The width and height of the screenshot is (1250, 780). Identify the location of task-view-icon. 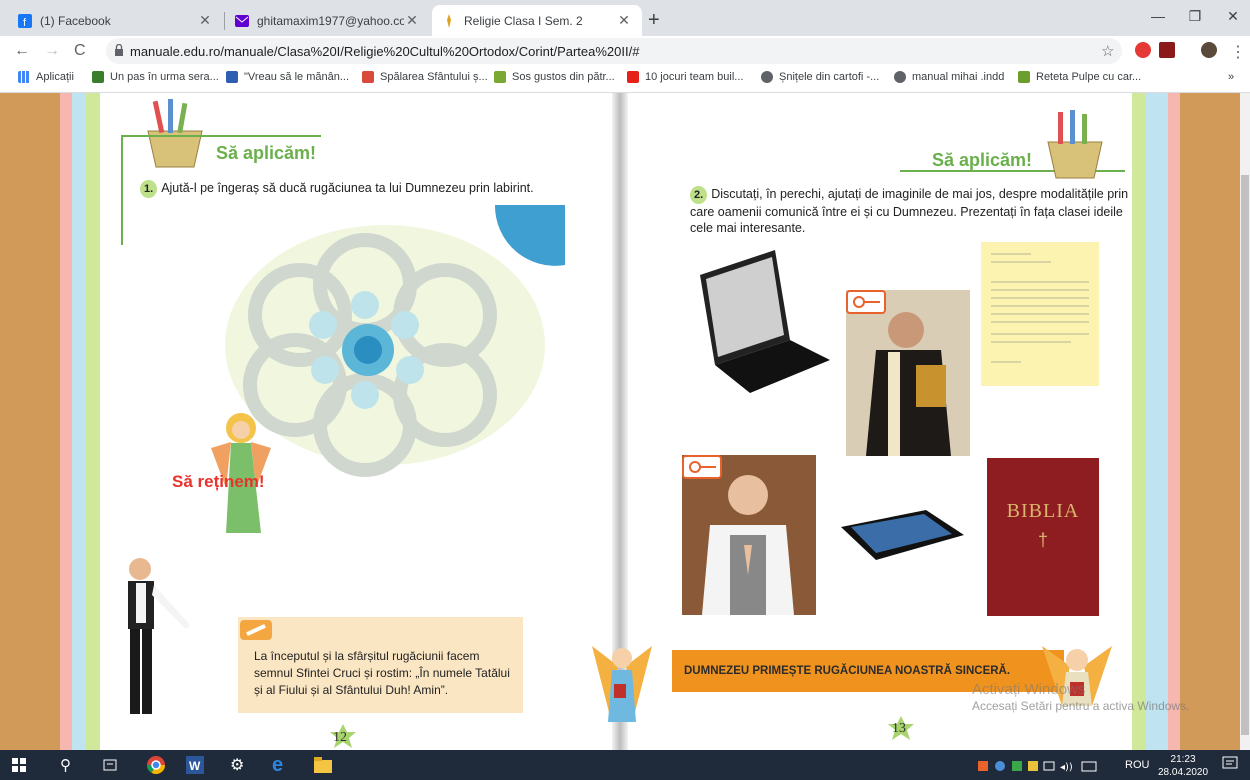
(110, 766).